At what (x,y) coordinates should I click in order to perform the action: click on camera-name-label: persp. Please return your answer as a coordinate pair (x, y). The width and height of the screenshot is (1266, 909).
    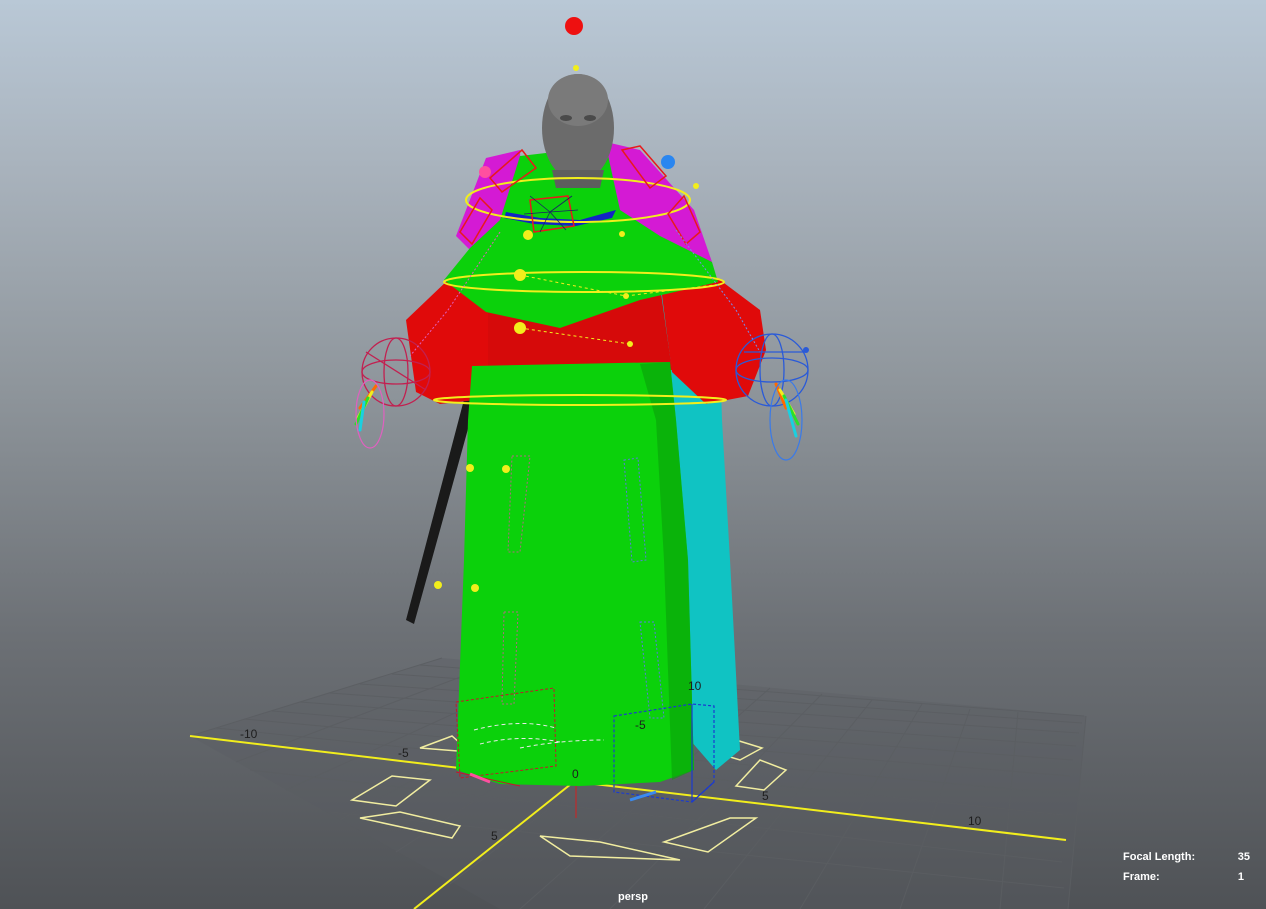
    Looking at the image, I should click on (633, 897).